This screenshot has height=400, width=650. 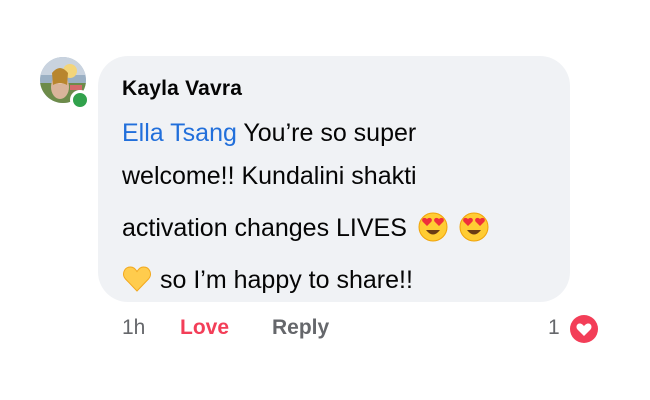 I want to click on comment-timestamp: 1h, so click(x=133, y=328).